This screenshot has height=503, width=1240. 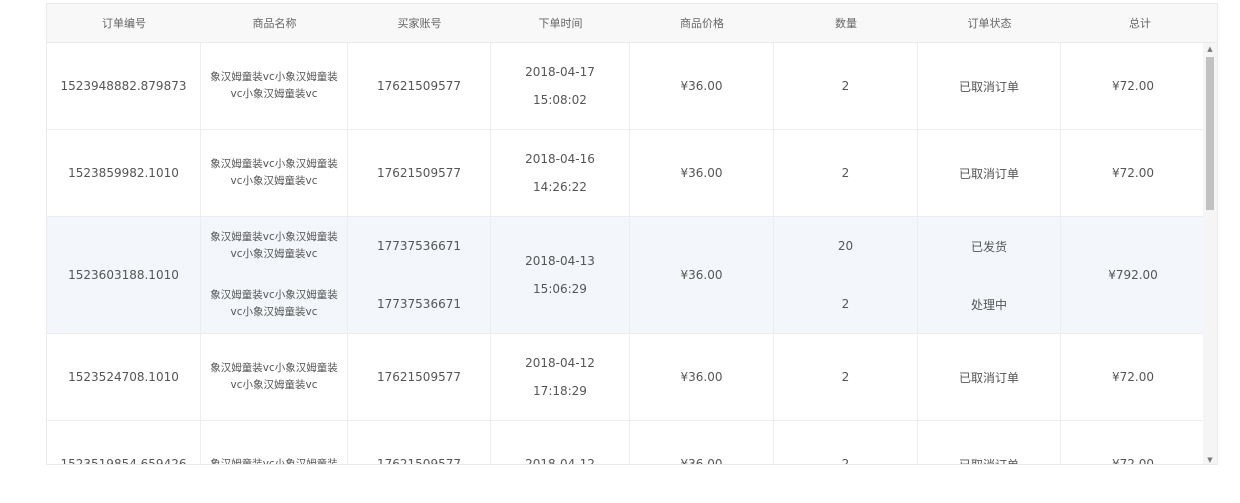 What do you see at coordinates (274, 461) in the screenshot?
I see `product-name: 象汉姆童装vc小象汉姆童装` at bounding box center [274, 461].